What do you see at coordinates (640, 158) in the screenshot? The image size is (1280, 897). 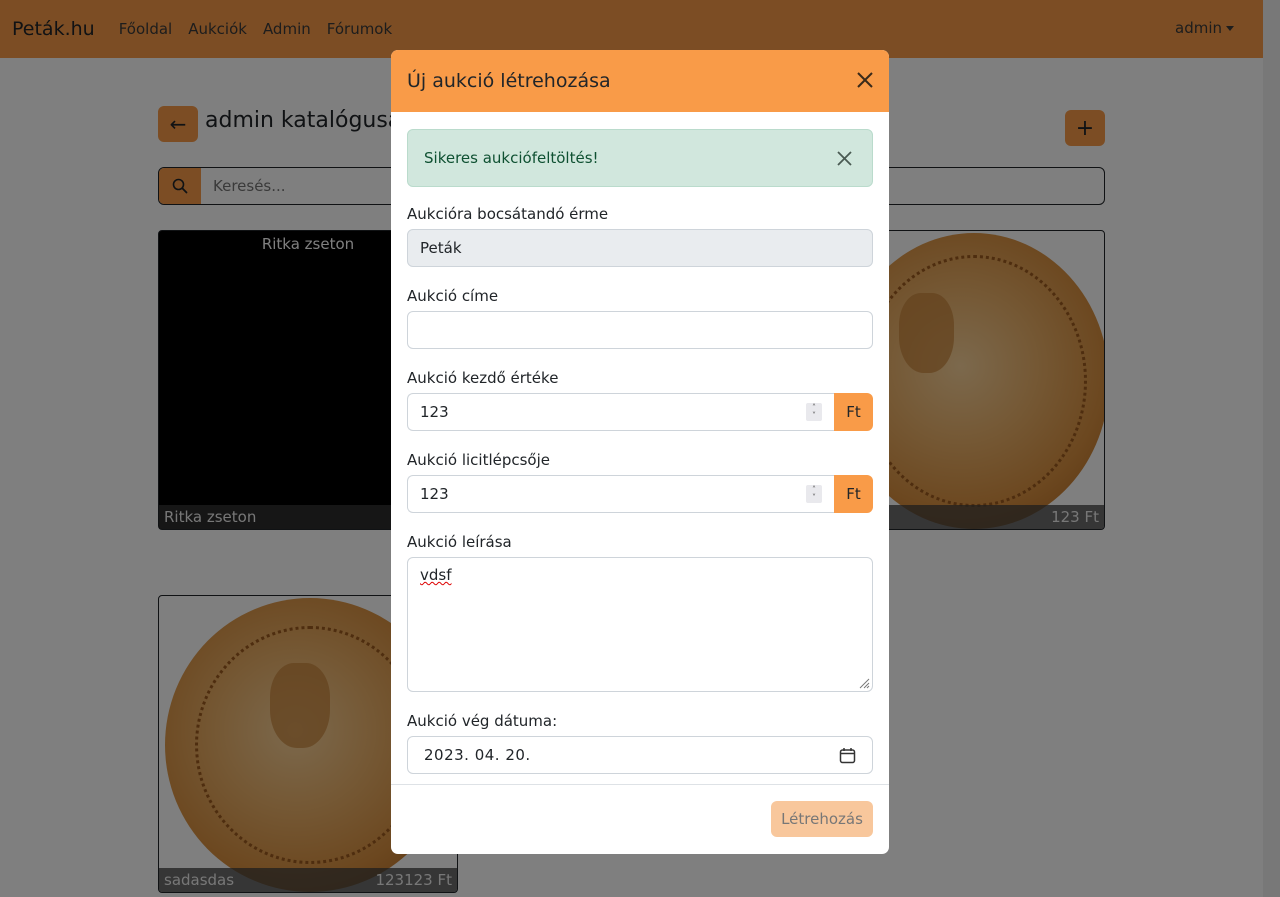 I see `success-alert: Sikeres aukciófeltöltés!` at bounding box center [640, 158].